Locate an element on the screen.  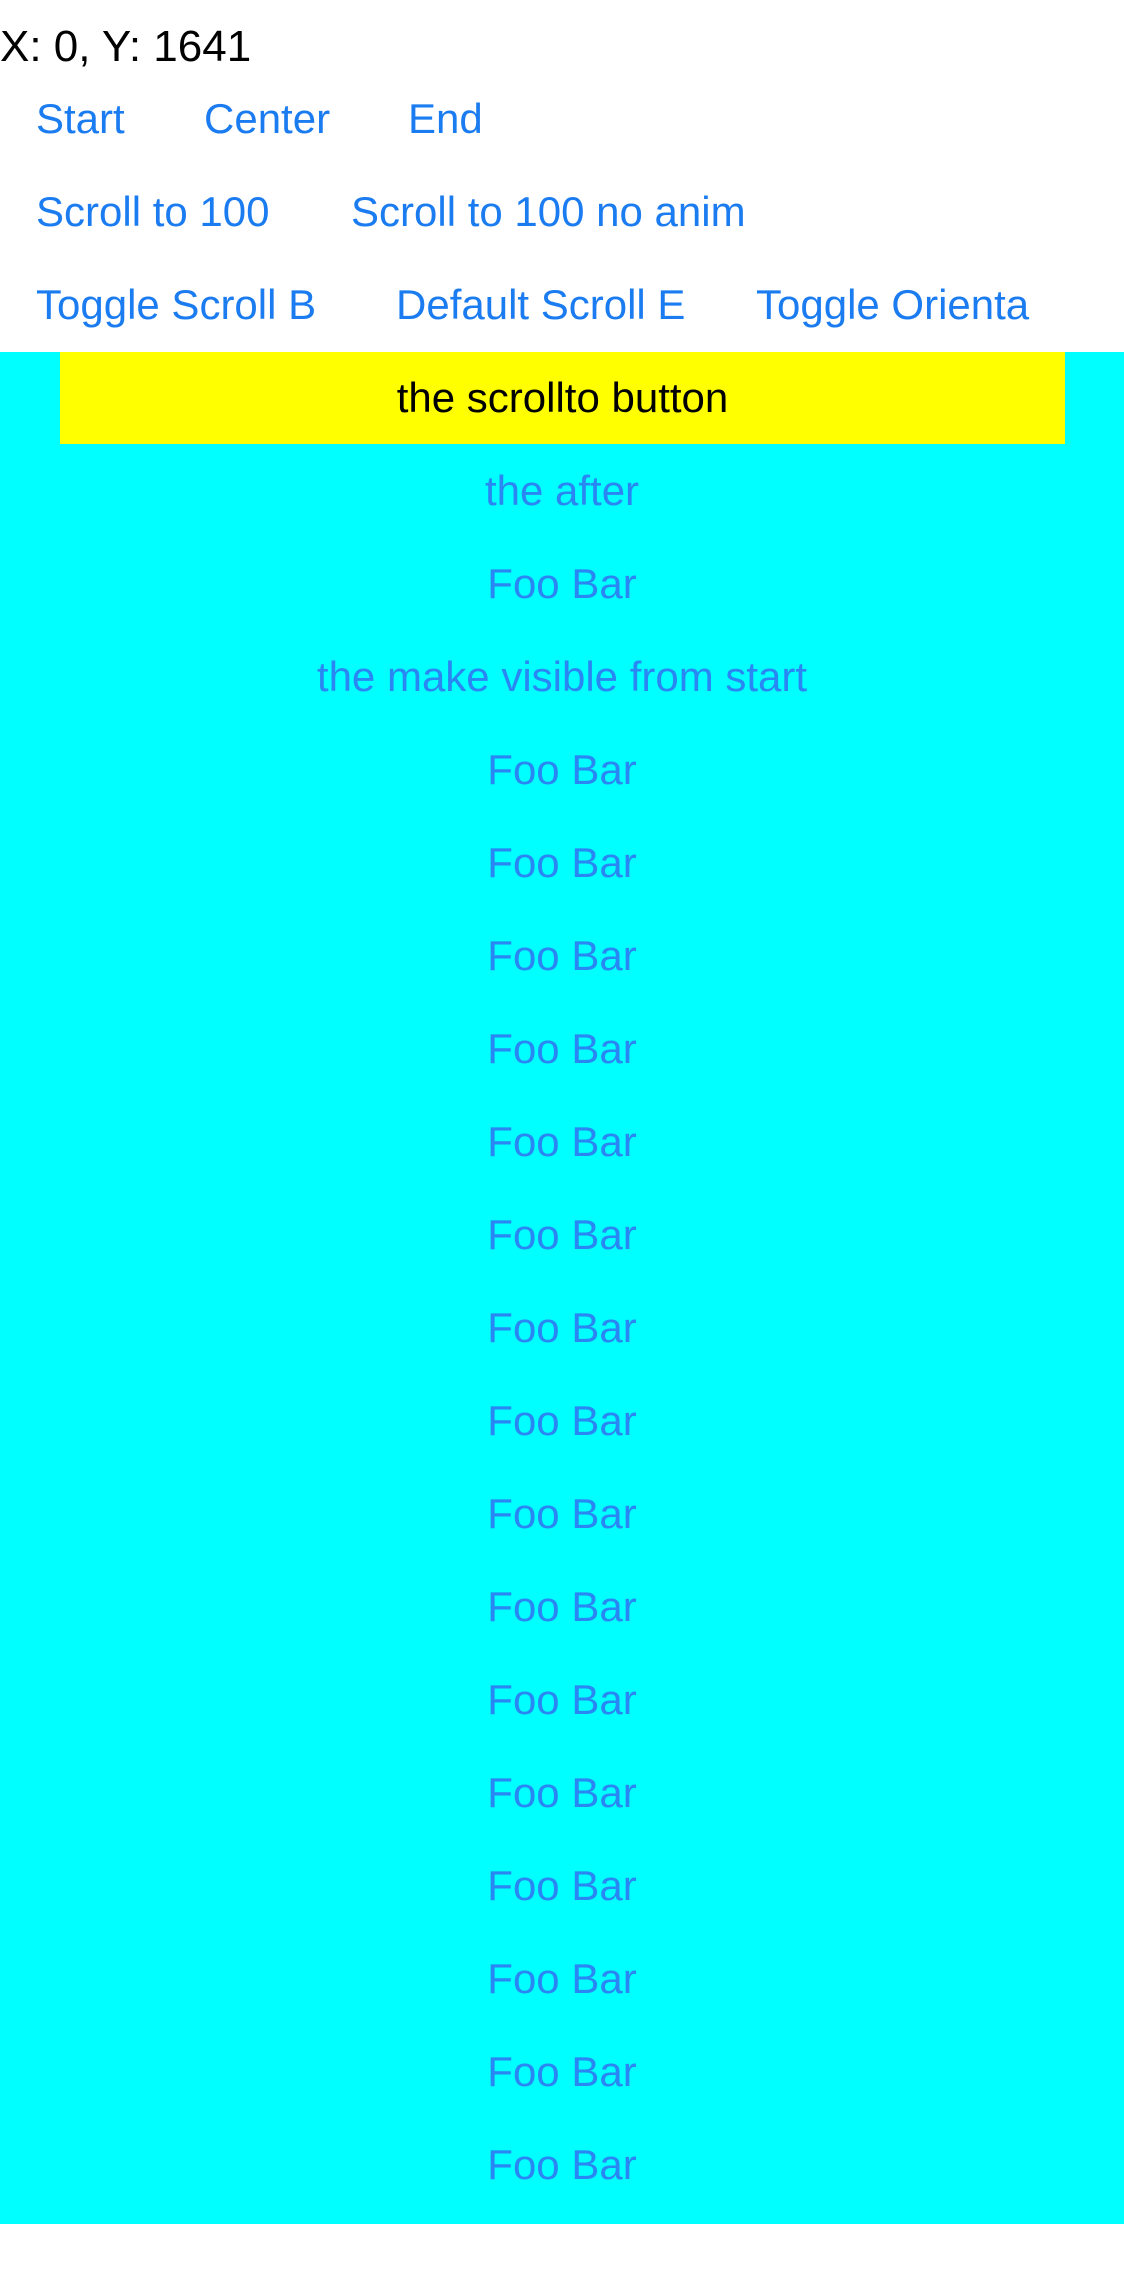
scroll-coordinates-label: X: 0, Y: 1641 is located at coordinates (126, 46).